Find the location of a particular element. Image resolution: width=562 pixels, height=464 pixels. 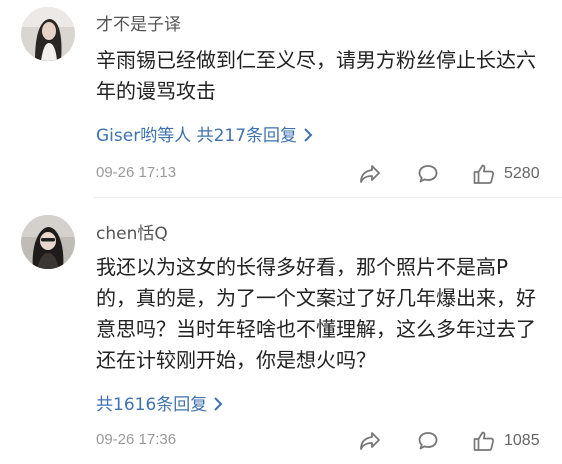

comment-text: 辛雨锡已经做到仁至义尽，请男方粉丝停止长达六年的谩骂攻击 is located at coordinates (316, 75).